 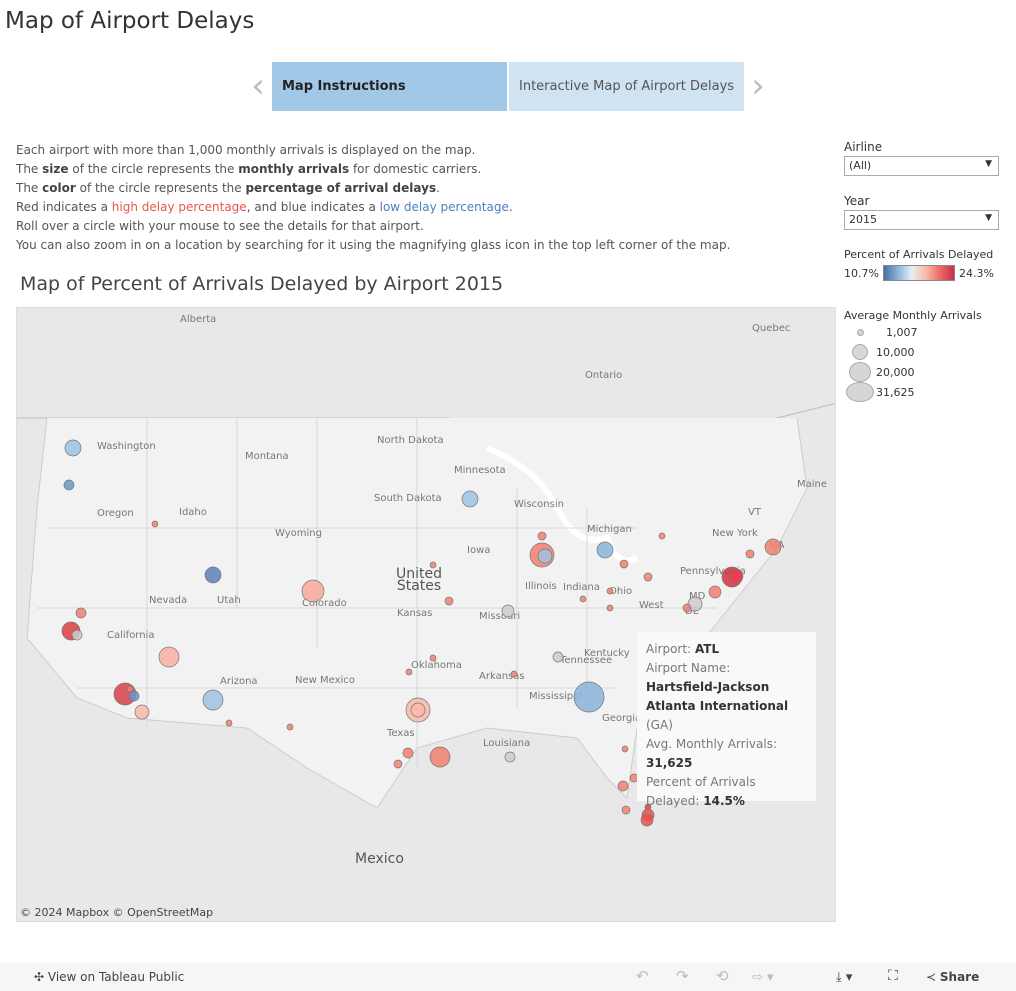 I want to click on revert-icon: ⟲, so click(x=722, y=976).